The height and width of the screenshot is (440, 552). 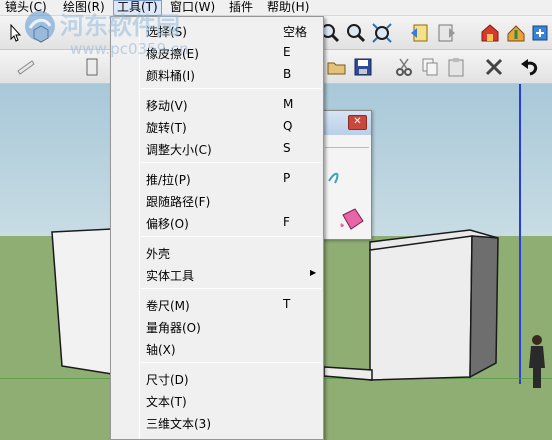 I want to click on menu-item-label: 推/拉(P), so click(x=168, y=180).